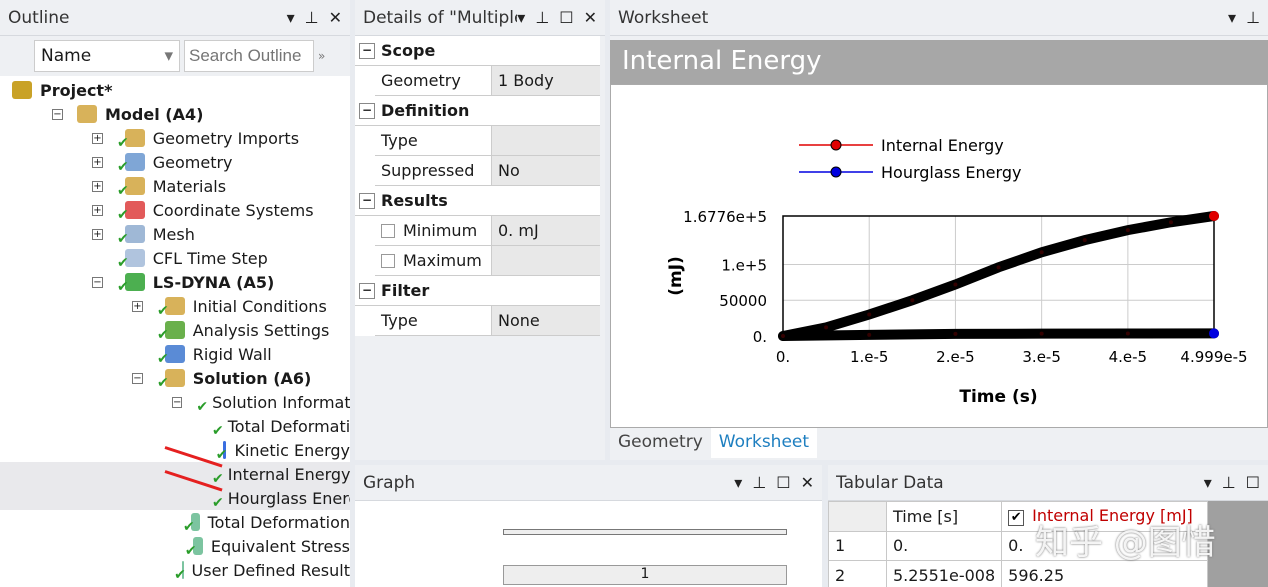 Image resolution: width=1268 pixels, height=587 pixels. I want to click on details-row: Geometry 1 Body, so click(487, 81).